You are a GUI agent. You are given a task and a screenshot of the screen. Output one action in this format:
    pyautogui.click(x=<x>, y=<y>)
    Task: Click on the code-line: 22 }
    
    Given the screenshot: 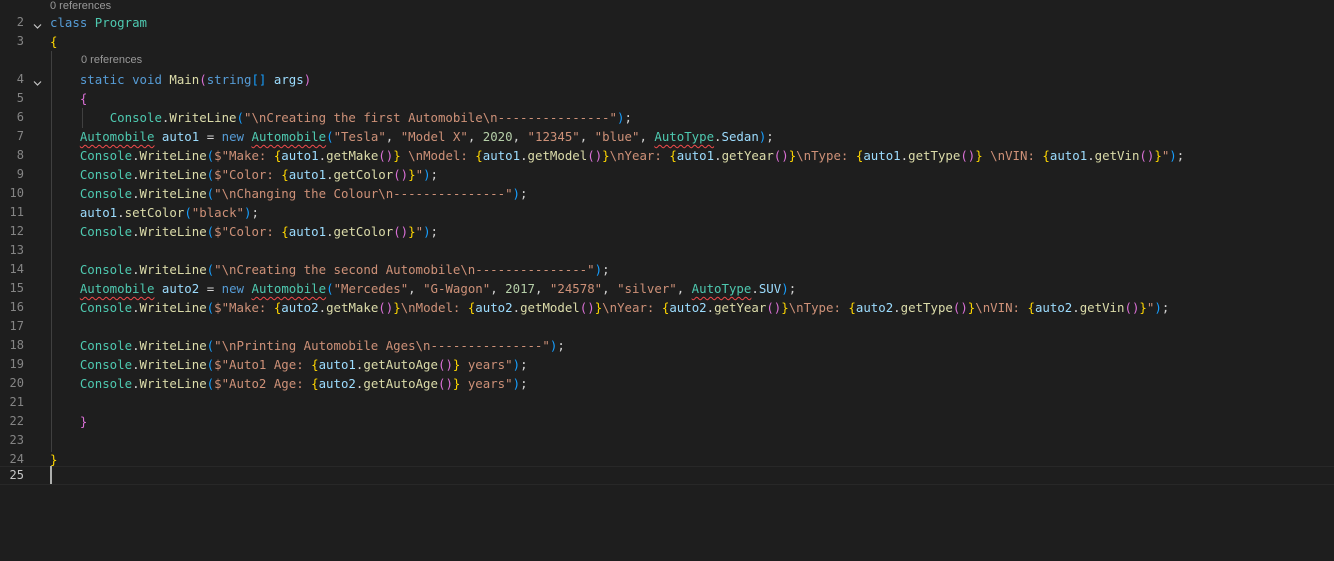 What is the action you would take?
    pyautogui.click(x=667, y=421)
    